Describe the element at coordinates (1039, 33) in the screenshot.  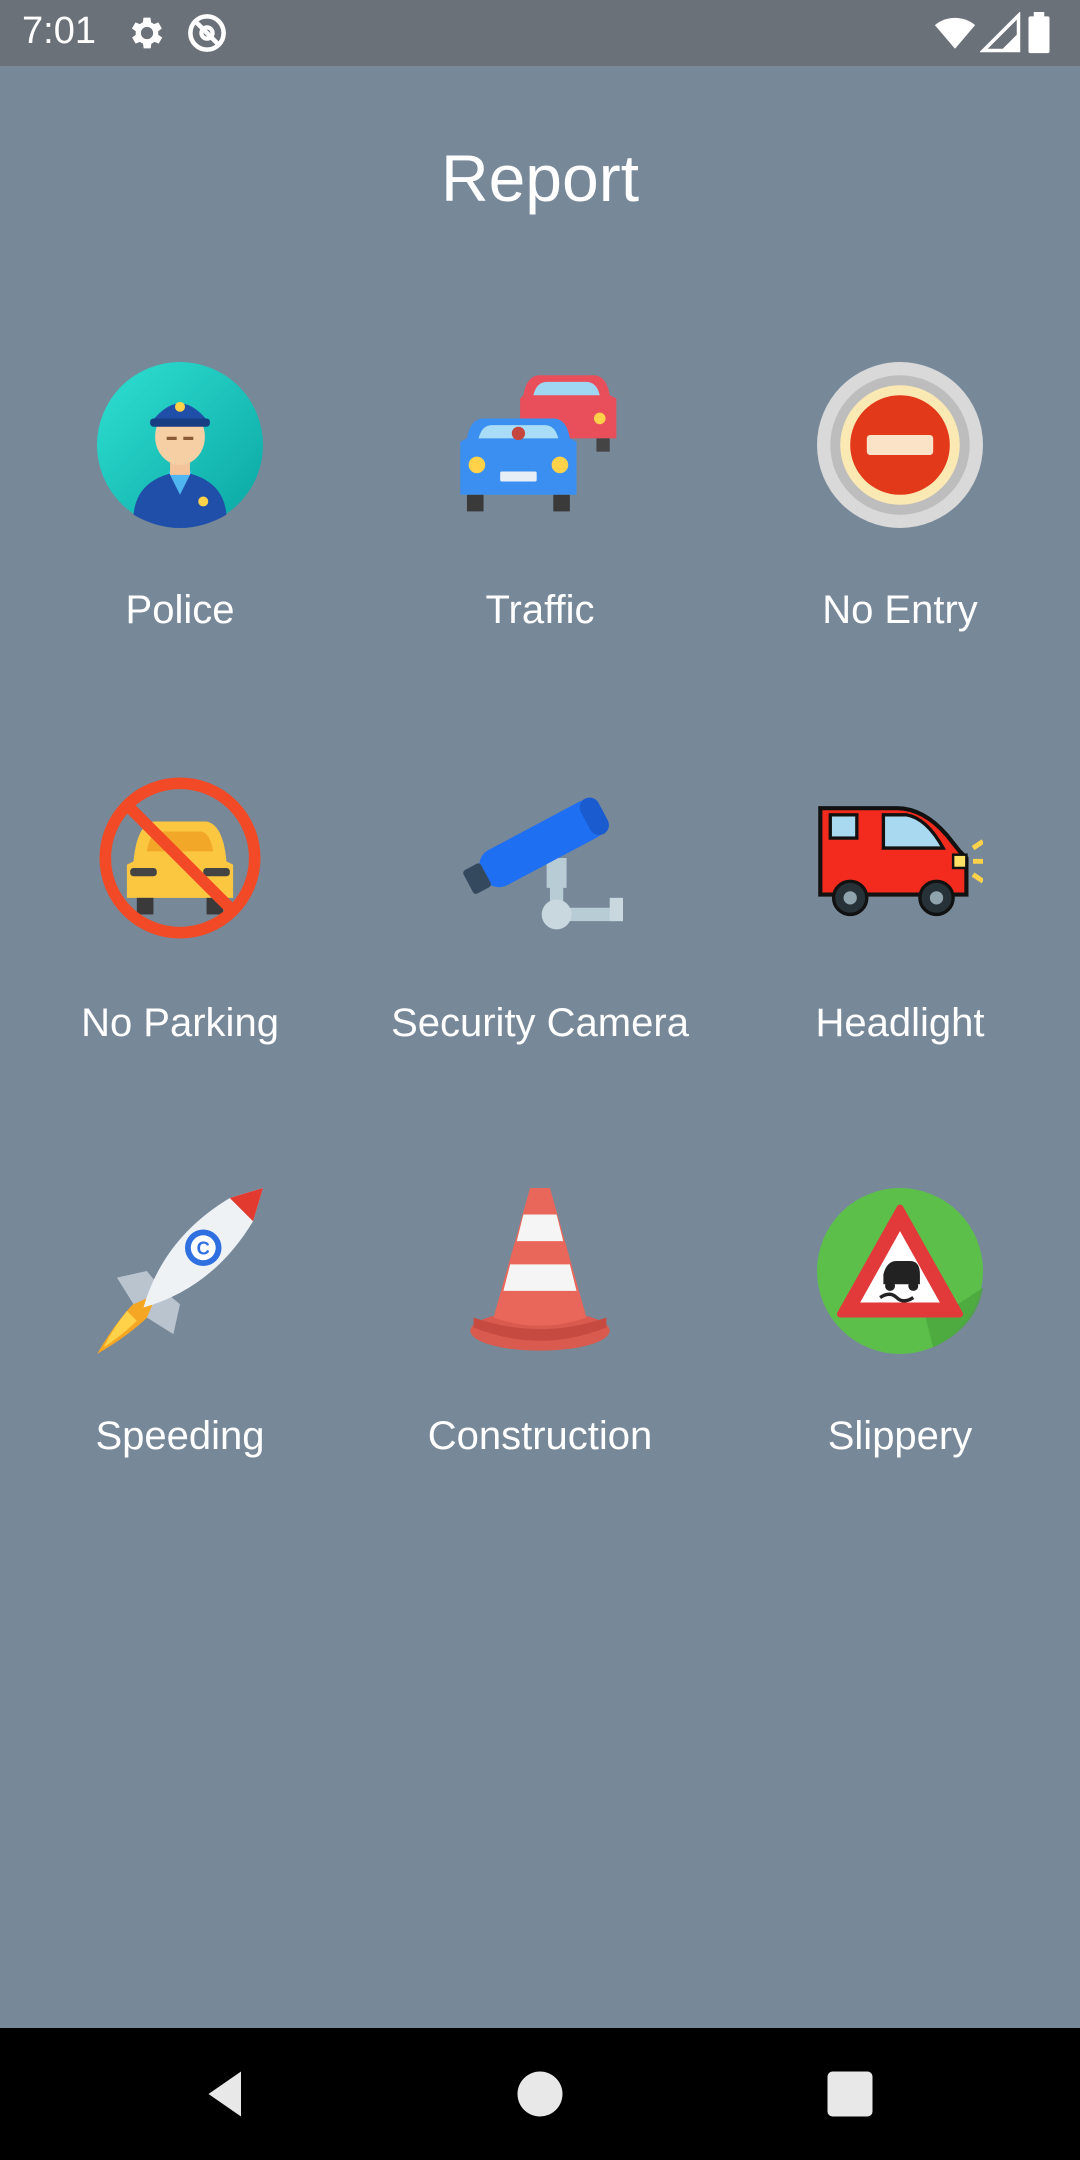
I see `battery-icon` at that location.